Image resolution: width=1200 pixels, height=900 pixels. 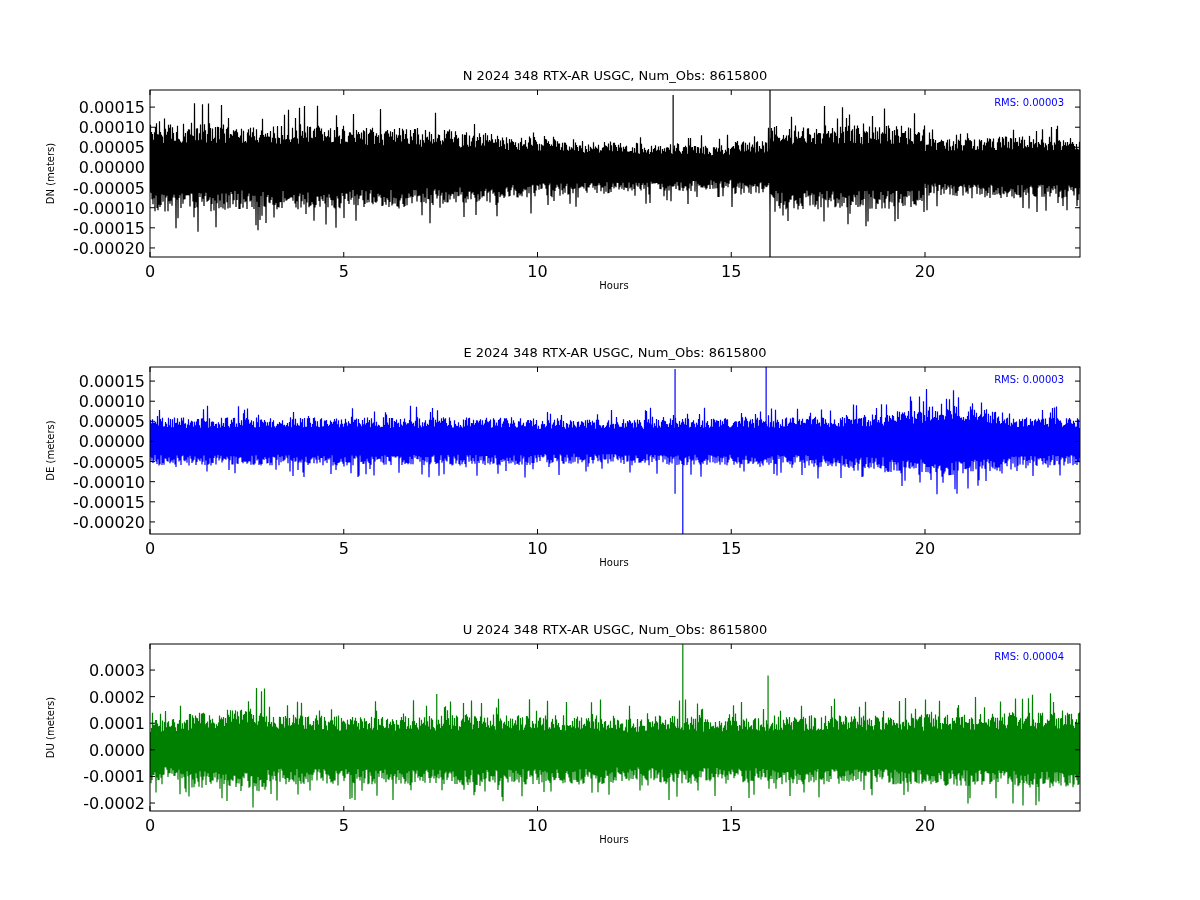 What do you see at coordinates (615, 352) in the screenshot?
I see `chart-title: E 2024 348 RTX-AR USGC, Num_Obs: 8615800` at bounding box center [615, 352].